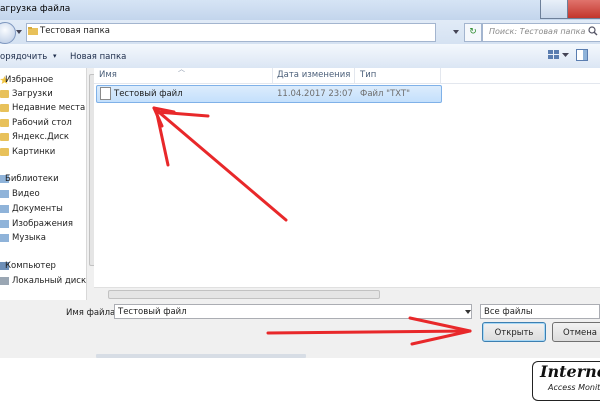  What do you see at coordinates (26, 194) in the screenshot?
I see `sidebar-item: Видео` at bounding box center [26, 194].